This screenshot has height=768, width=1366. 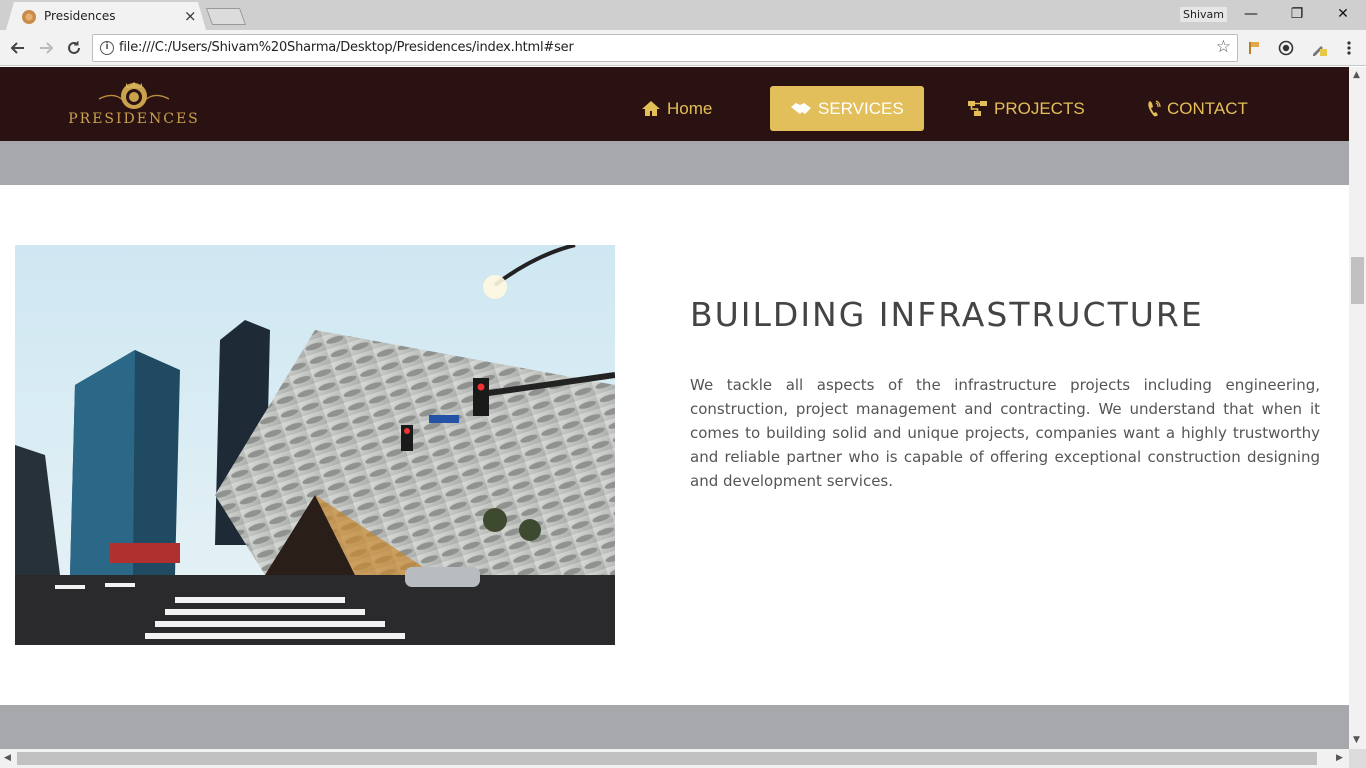 I want to click on logo-text: PRESIDENCES, so click(x=134, y=119).